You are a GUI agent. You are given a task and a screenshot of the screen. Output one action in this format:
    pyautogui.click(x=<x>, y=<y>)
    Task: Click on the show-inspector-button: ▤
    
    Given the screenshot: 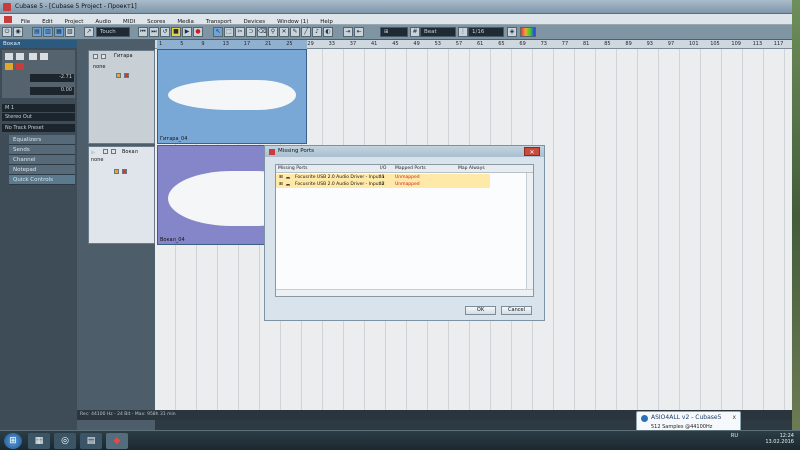 What is the action you would take?
    pyautogui.click(x=37, y=32)
    